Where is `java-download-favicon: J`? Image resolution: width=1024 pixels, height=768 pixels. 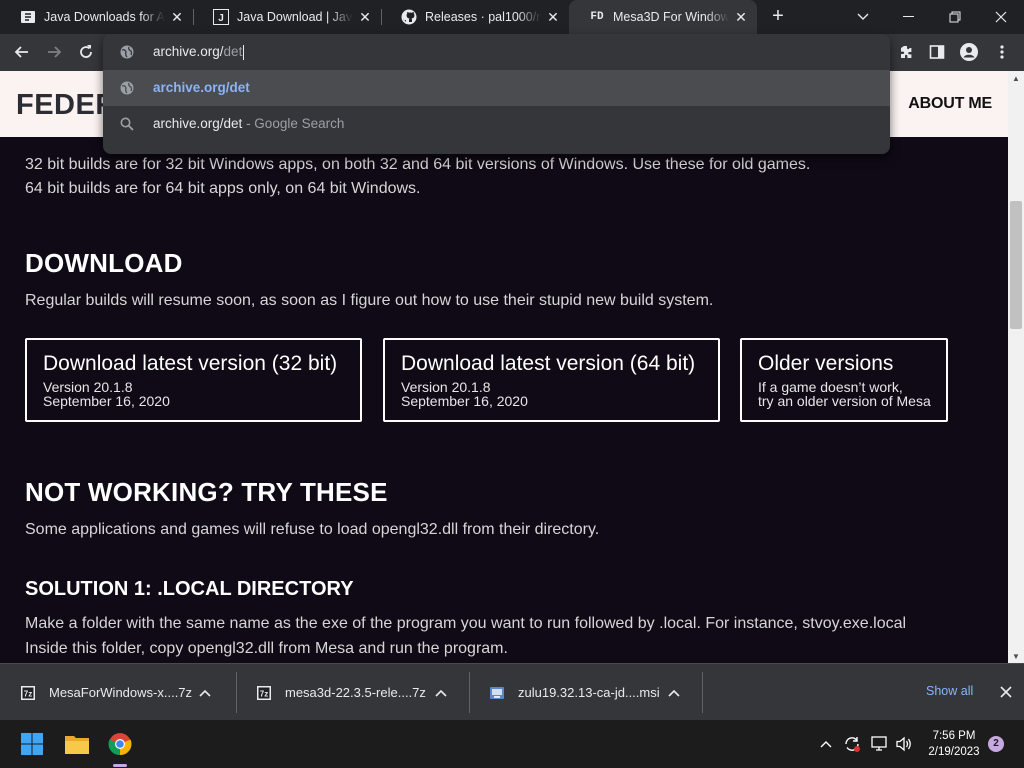
java-download-favicon: J is located at coordinates (221, 17).